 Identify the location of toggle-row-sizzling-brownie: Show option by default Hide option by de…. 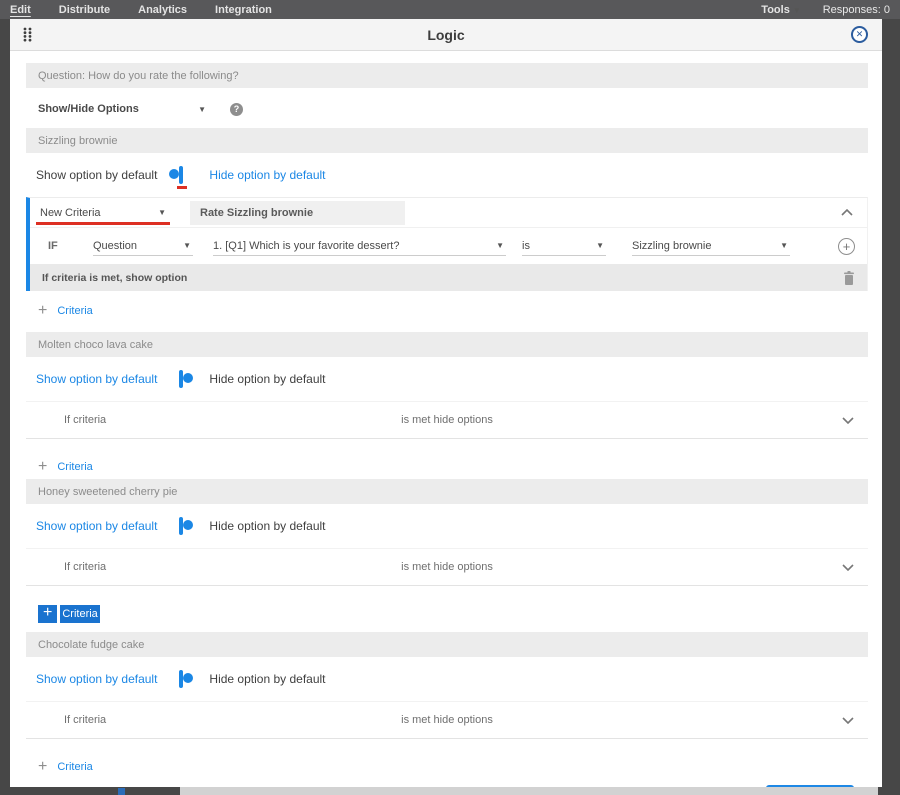
(452, 175).